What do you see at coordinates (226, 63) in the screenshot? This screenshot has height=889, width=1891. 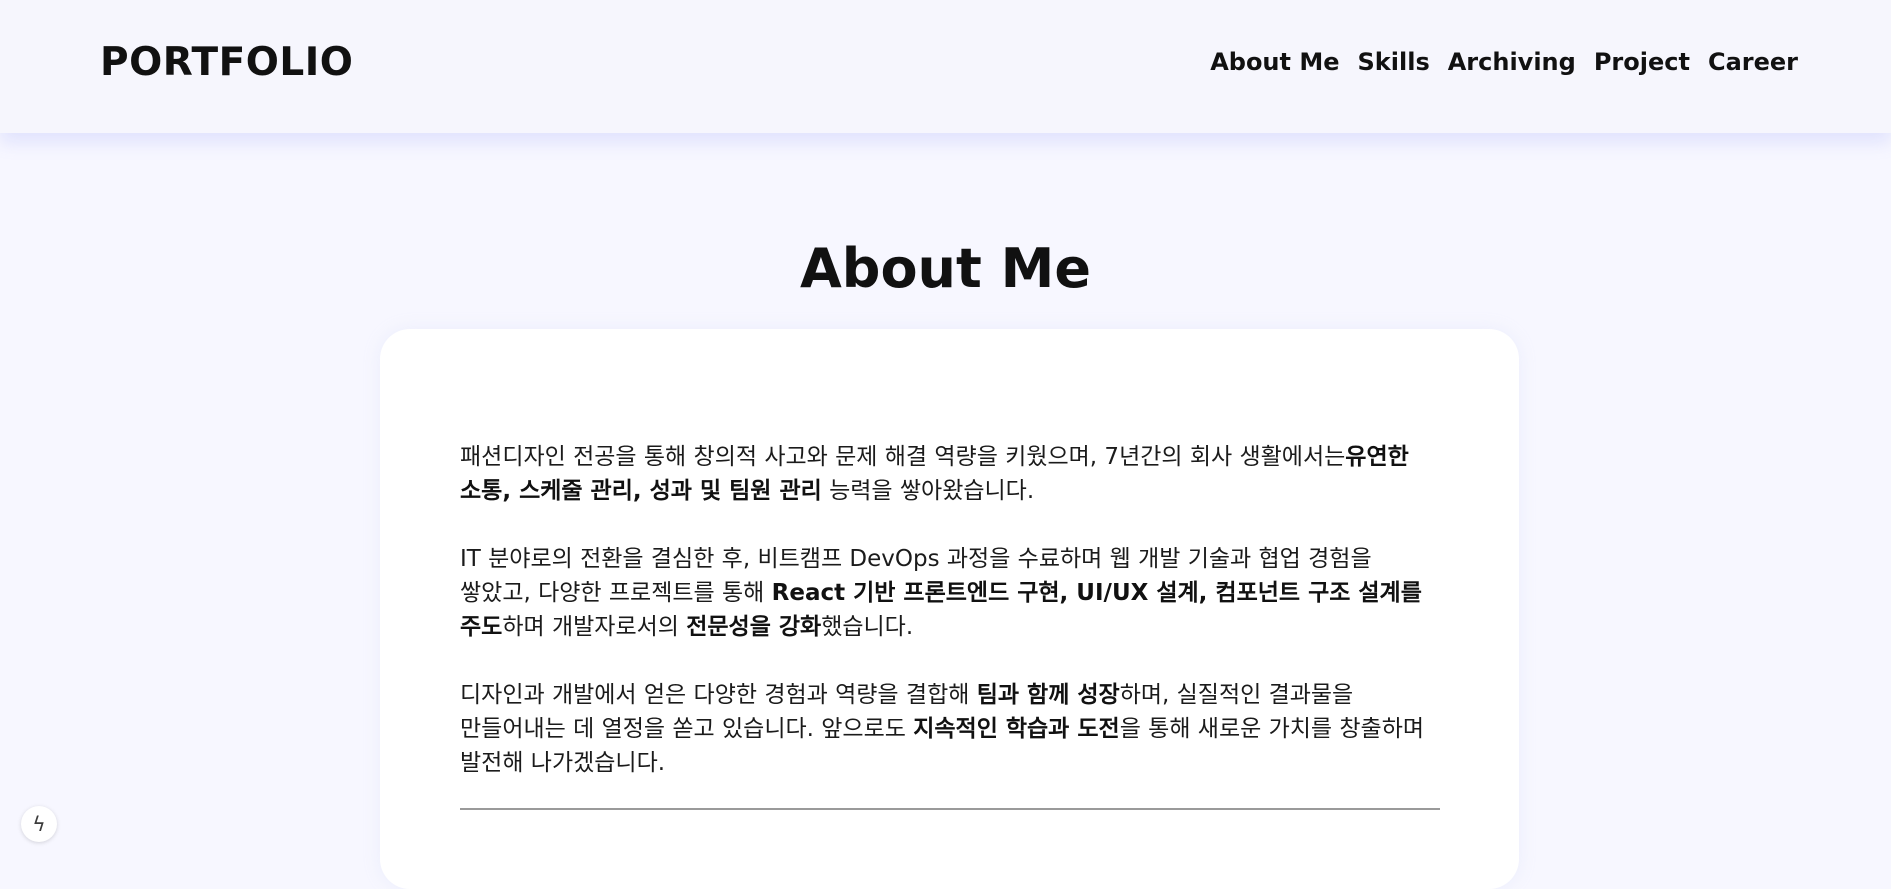 I see `portfolio-logo: PORTFOLIO` at bounding box center [226, 63].